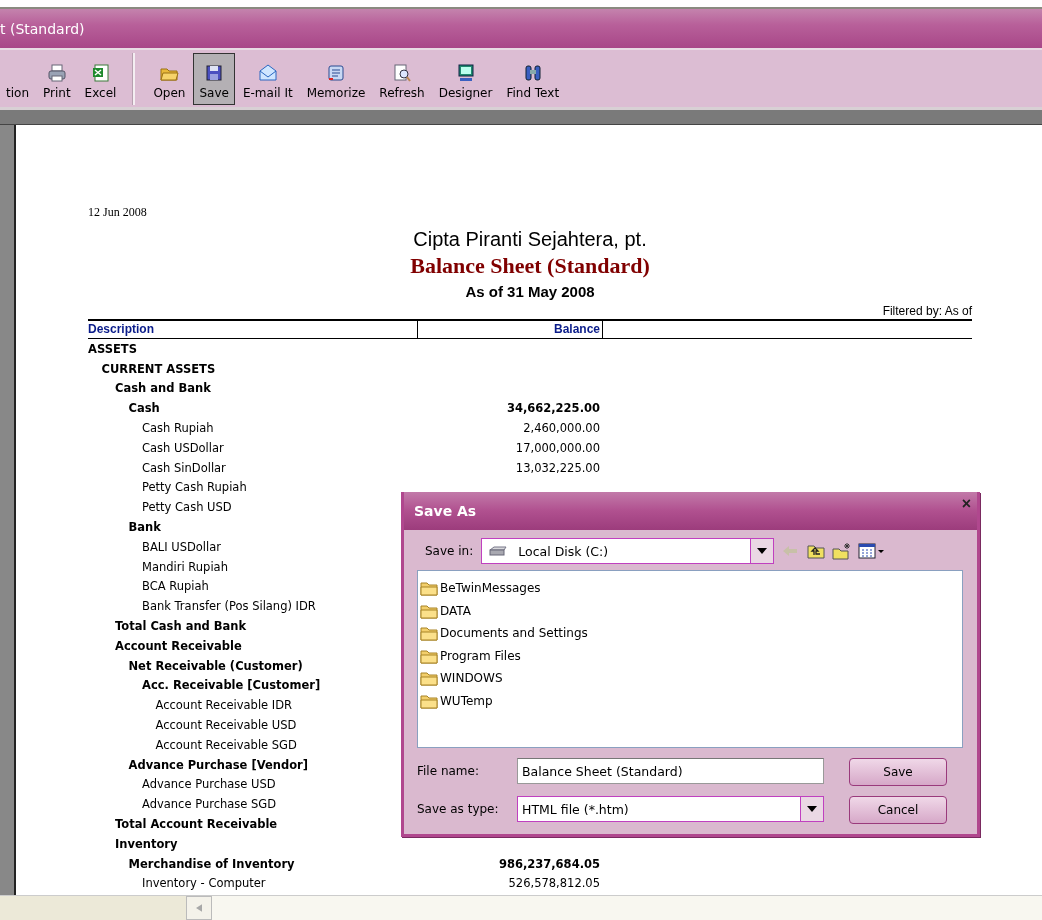 Image resolution: width=1042 pixels, height=920 pixels. I want to click on folder-item: Documents and Settings, so click(690, 633).